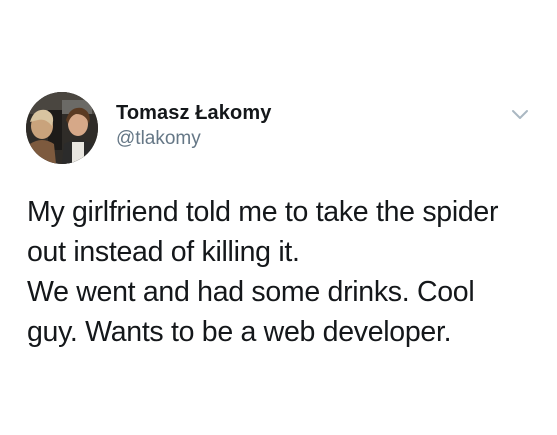 The height and width of the screenshot is (435, 557). What do you see at coordinates (239, 332) in the screenshot?
I see `tweet-text-line: guy. Wants to be a web developer.` at bounding box center [239, 332].